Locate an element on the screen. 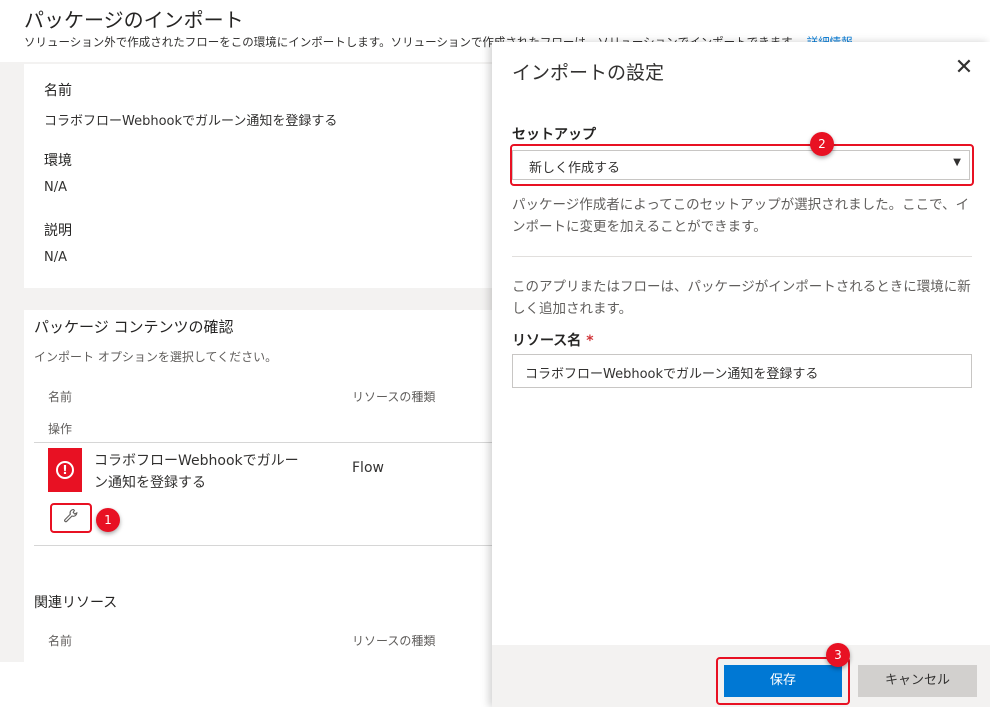  page-title: パッケージのインポート is located at coordinates (134, 20).